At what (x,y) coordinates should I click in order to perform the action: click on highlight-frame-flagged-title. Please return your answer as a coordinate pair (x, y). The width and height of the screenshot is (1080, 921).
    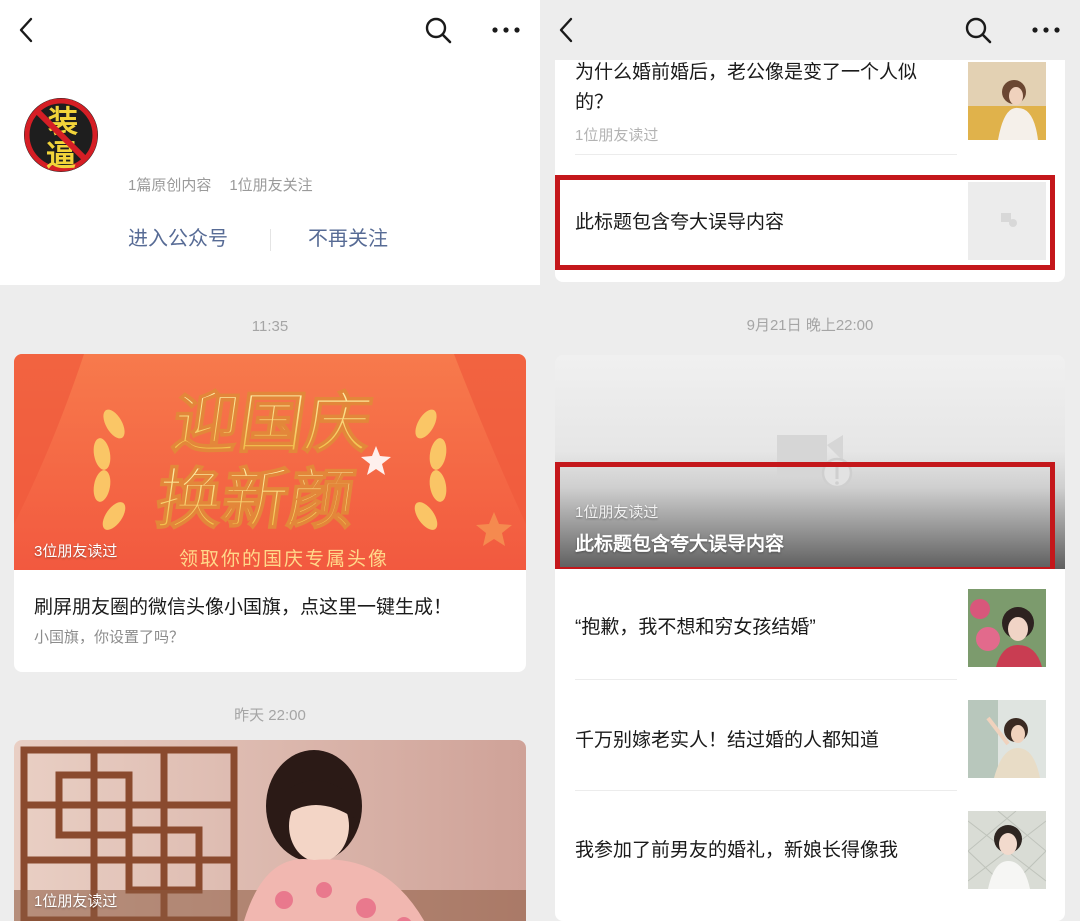
    Looking at the image, I should click on (805, 222).